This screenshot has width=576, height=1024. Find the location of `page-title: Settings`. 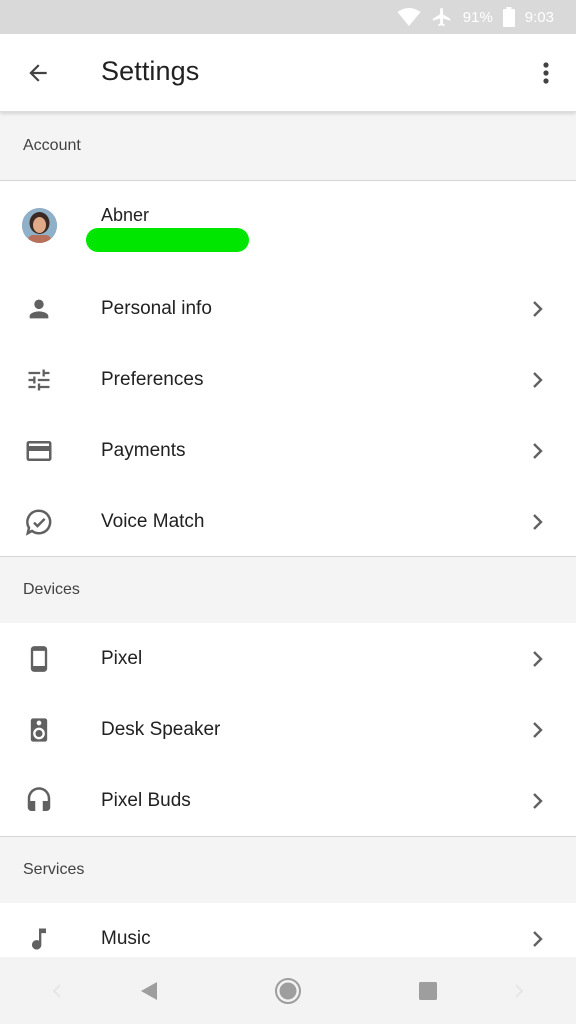

page-title: Settings is located at coordinates (150, 71).